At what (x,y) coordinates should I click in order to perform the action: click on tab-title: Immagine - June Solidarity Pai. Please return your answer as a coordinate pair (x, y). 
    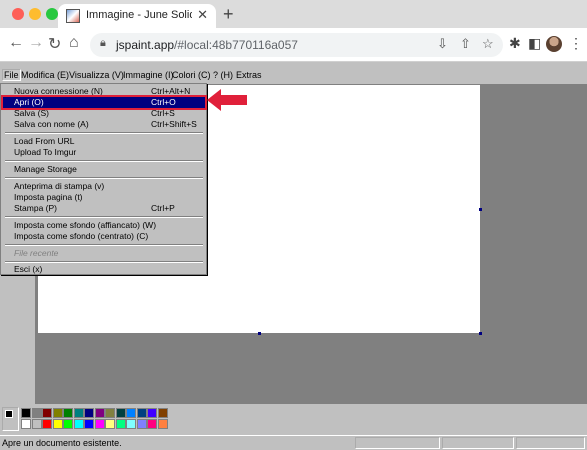
    Looking at the image, I should click on (139, 15).